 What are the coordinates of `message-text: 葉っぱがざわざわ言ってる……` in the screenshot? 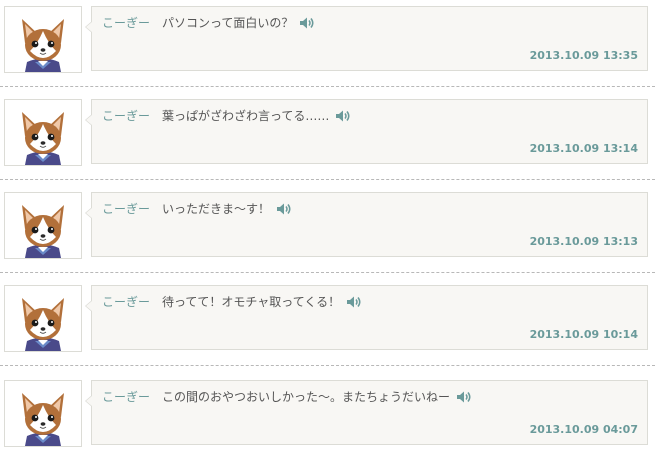 It's located at (246, 116).